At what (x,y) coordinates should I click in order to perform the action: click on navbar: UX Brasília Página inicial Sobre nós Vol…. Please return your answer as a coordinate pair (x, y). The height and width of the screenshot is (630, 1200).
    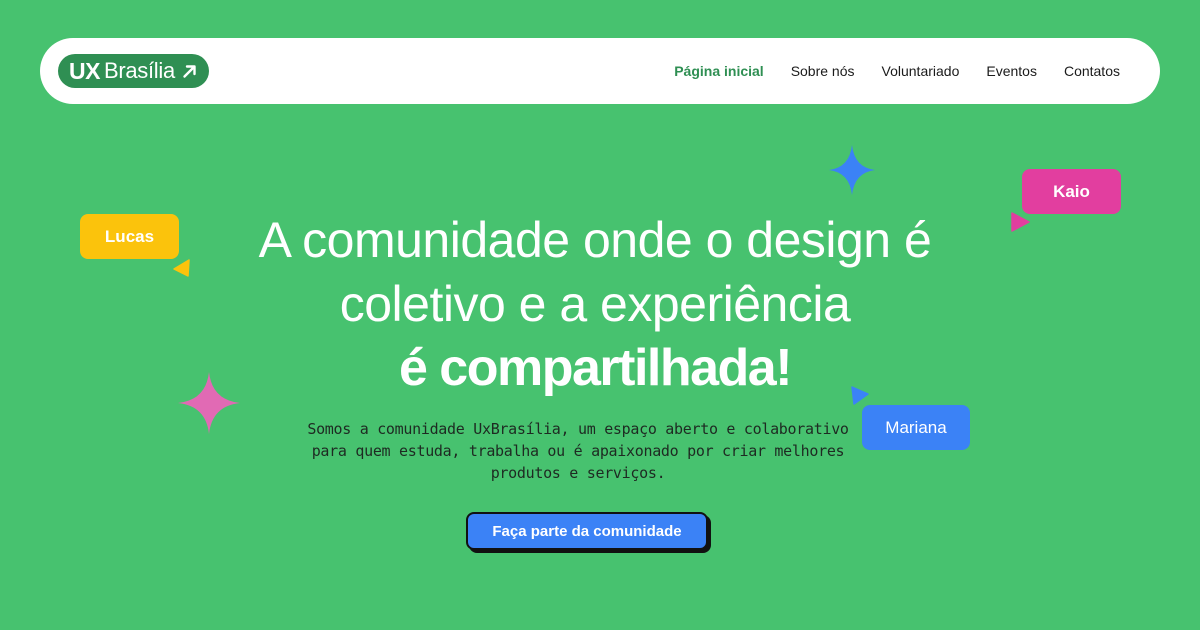
    Looking at the image, I should click on (600, 71).